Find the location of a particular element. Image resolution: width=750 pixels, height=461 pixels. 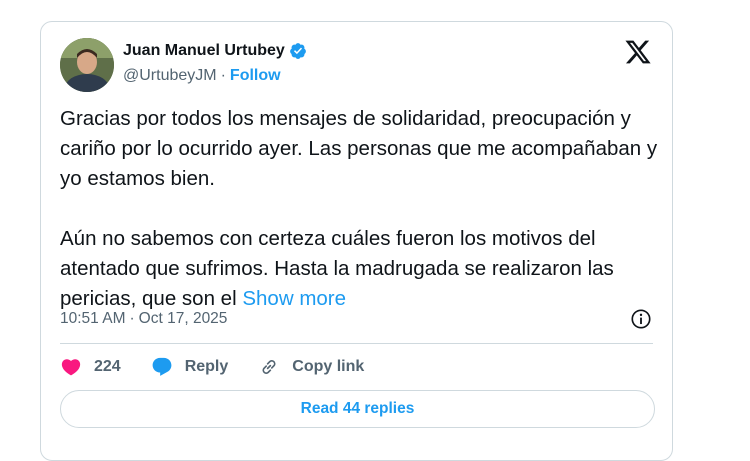

copy-link-button: Copy link is located at coordinates (311, 367).